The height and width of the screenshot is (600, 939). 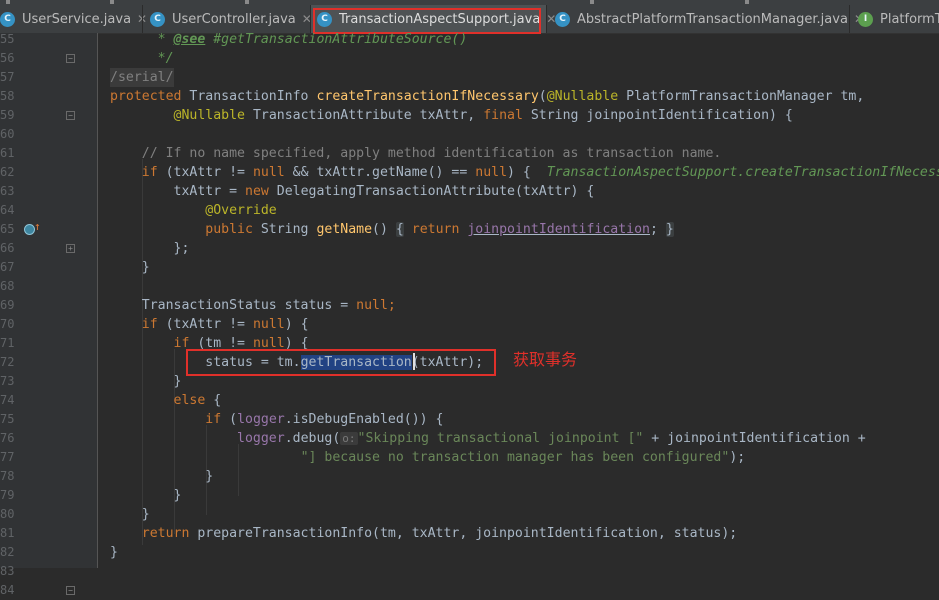 I want to click on tab-label: AbstractPlatformTransactionManager.java, so click(x=712, y=19).